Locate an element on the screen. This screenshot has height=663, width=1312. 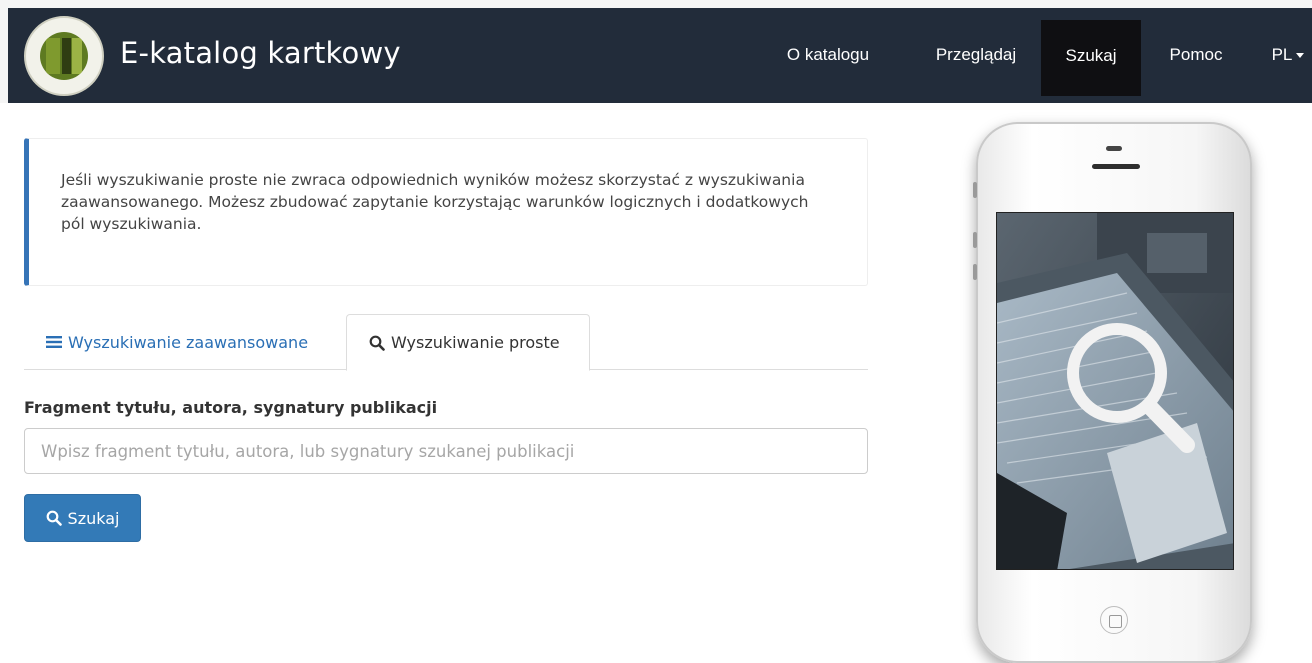
logo-emblem is located at coordinates (64, 56).